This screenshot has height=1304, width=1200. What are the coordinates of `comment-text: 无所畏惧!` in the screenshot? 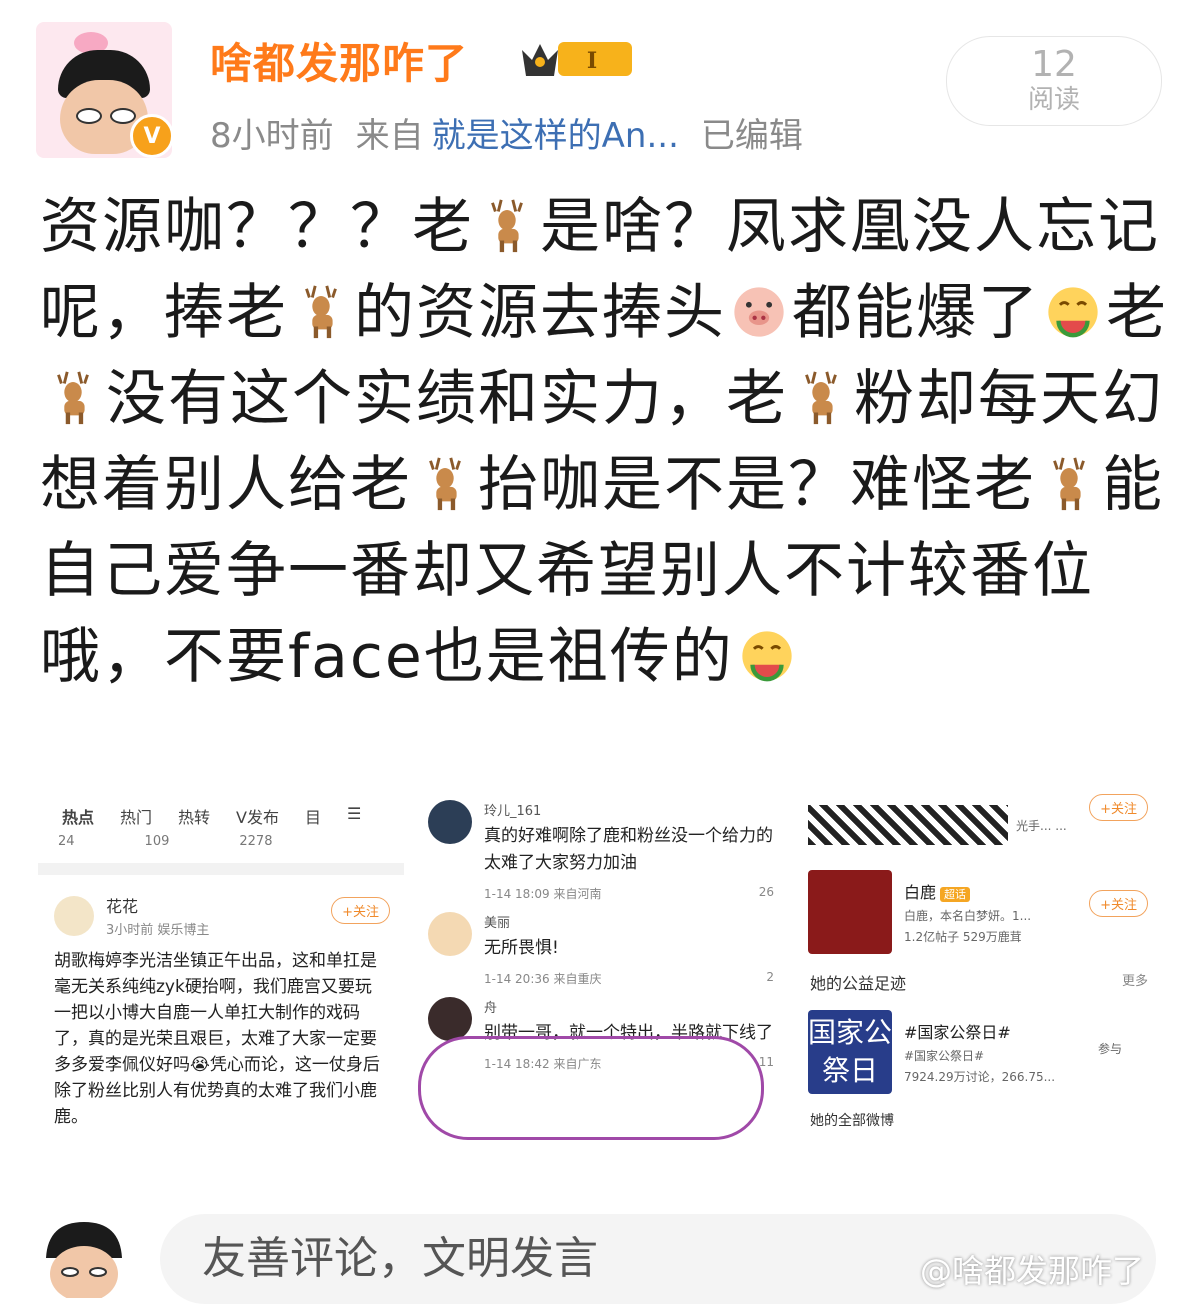 It's located at (521, 948).